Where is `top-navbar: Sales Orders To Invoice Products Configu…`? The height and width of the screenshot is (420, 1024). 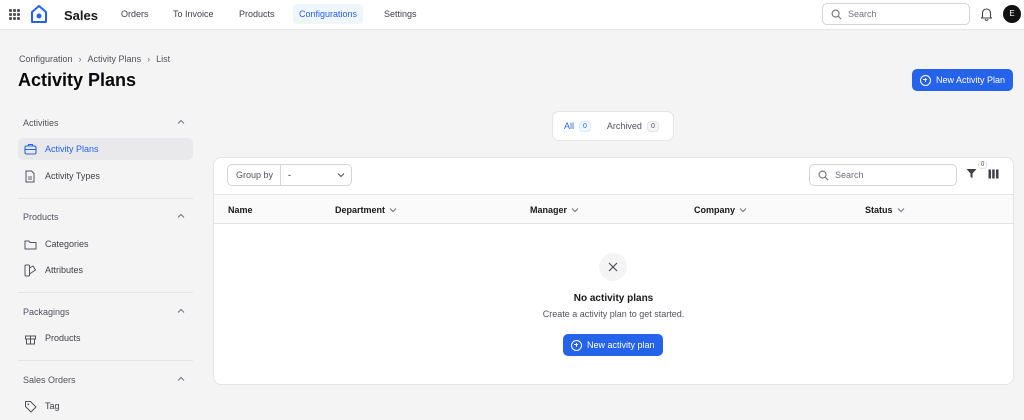 top-navbar: Sales Orders To Invoice Products Configu… is located at coordinates (512, 15).